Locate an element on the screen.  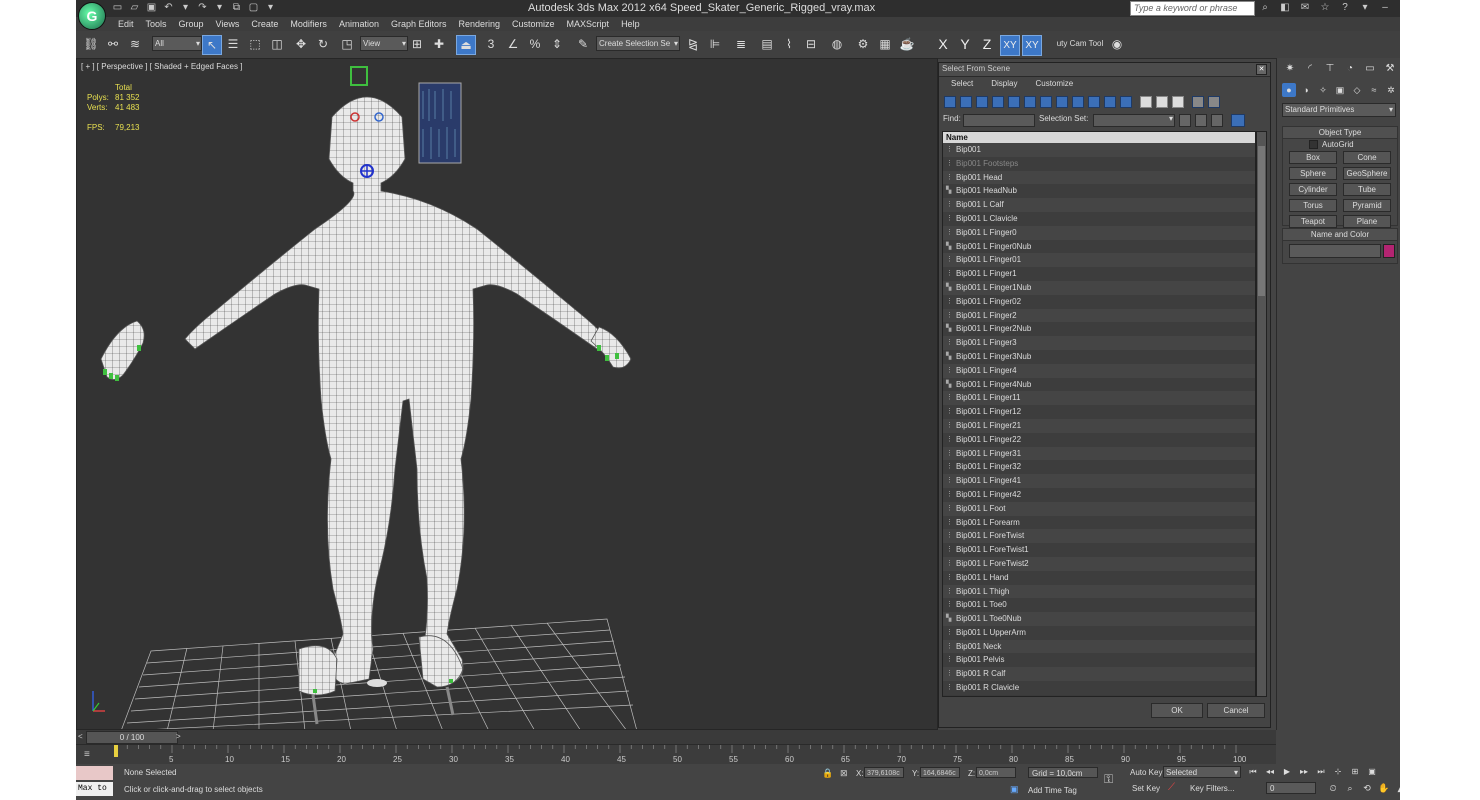
list-item: ⋮ Bip001 L Finger31 is located at coordinates (1099, 453).